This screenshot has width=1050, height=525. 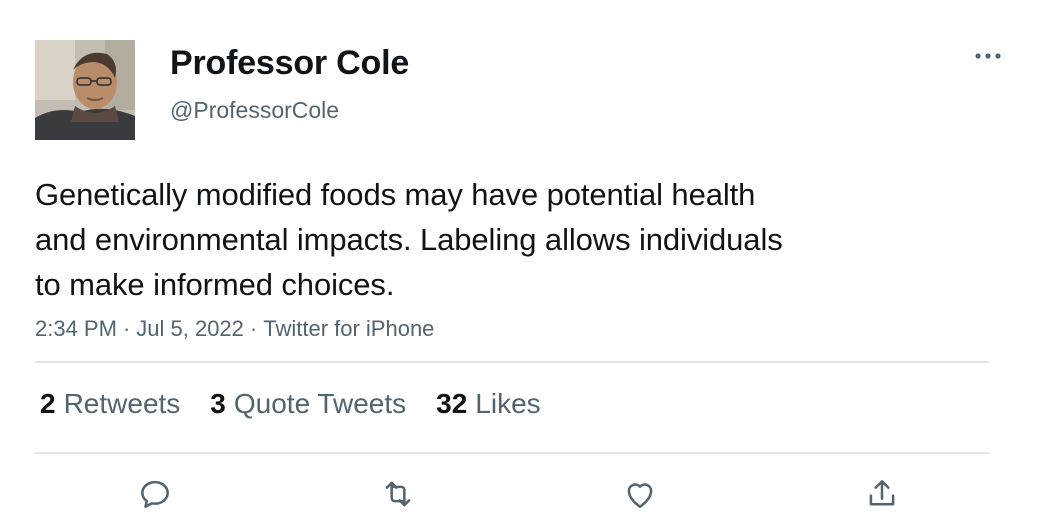 I want to click on tweet-time: 2:34 PM, so click(x=76, y=328).